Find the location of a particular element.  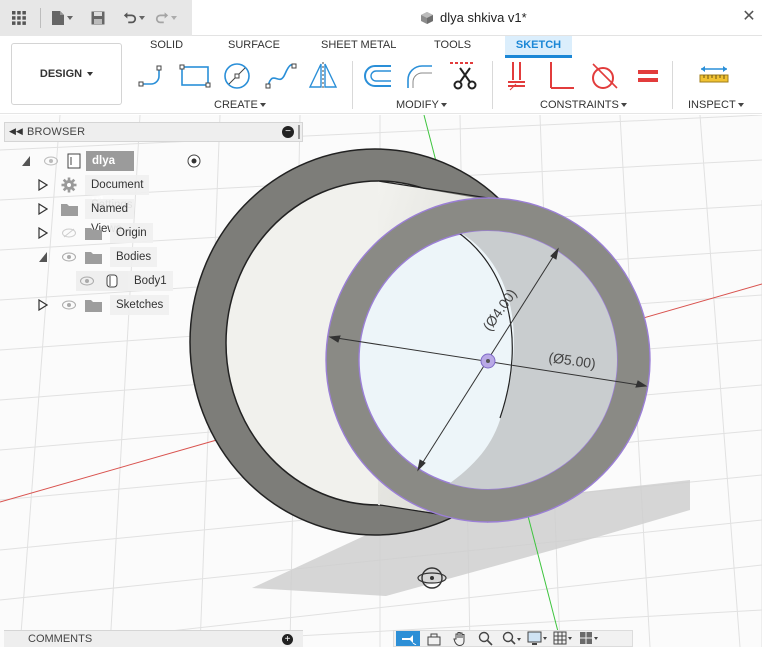

constraints-label: CONSTRAINTS is located at coordinates (579, 105).